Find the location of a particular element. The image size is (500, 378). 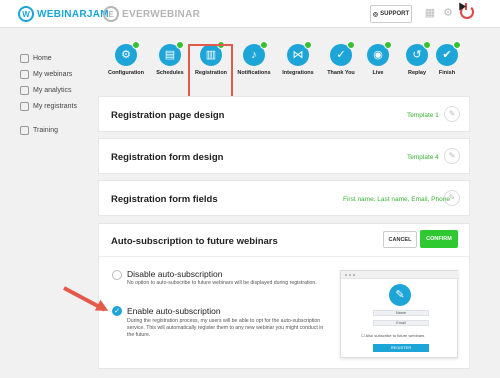

step-label: Notifications is located at coordinates (254, 73).